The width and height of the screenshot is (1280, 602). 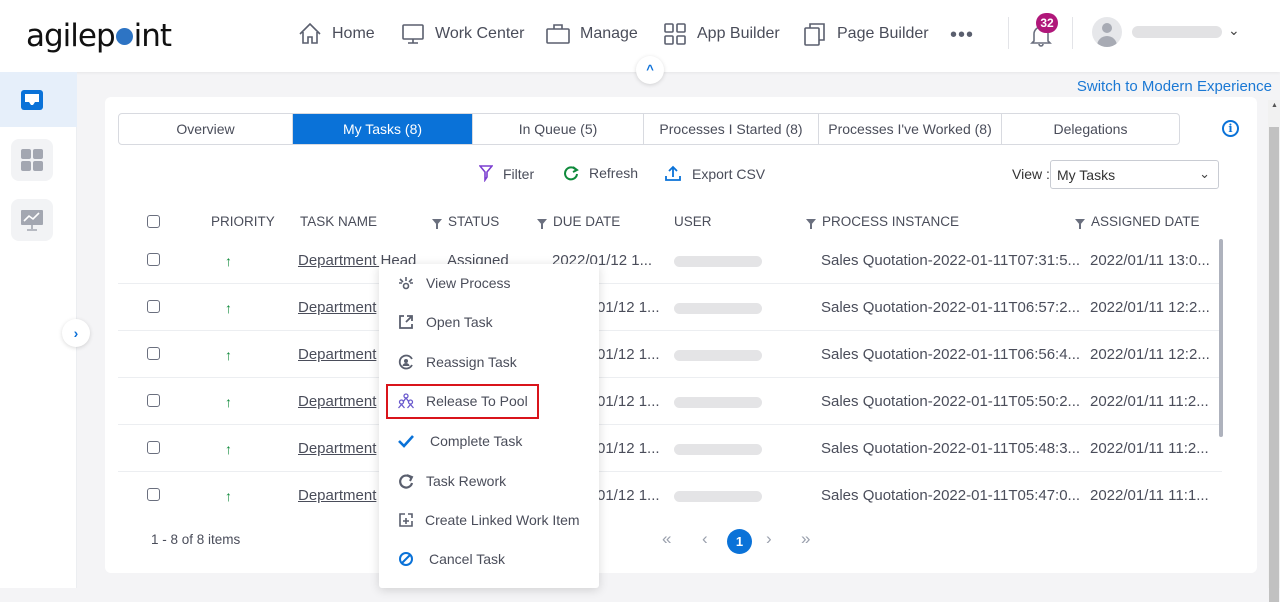 I want to click on refresh-icon, so click(x=571, y=173).